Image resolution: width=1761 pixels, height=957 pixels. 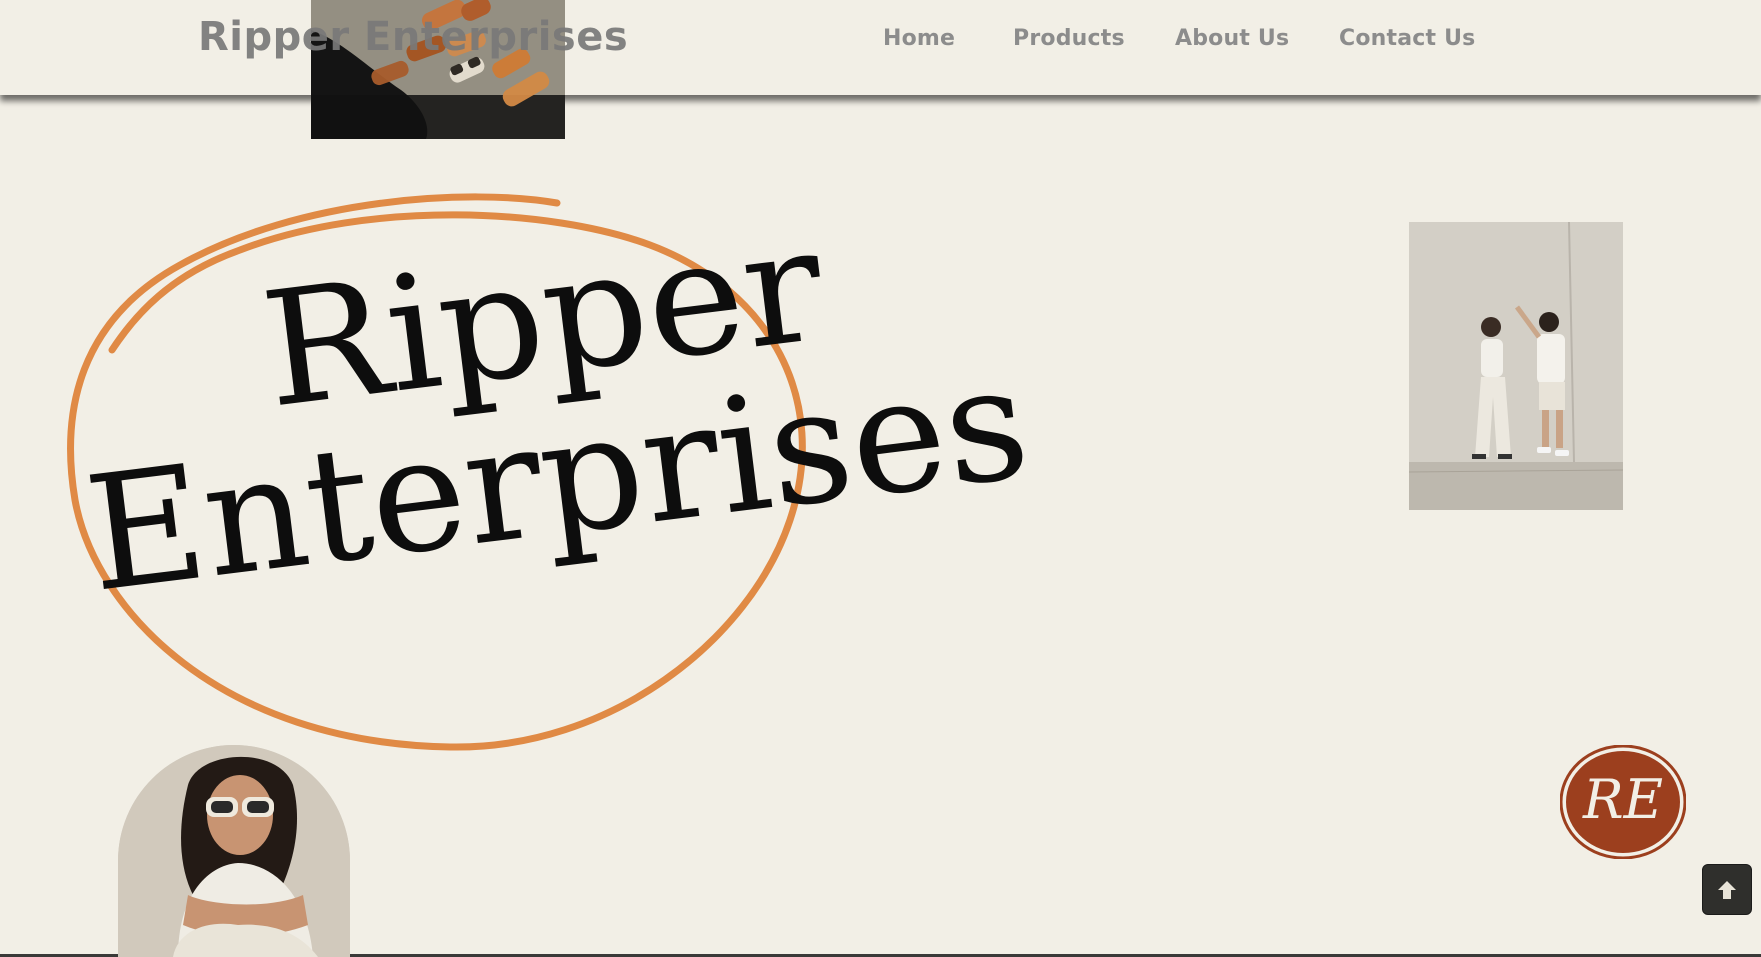 What do you see at coordinates (1407, 38) in the screenshot?
I see `nav-contact-us: Contact Us` at bounding box center [1407, 38].